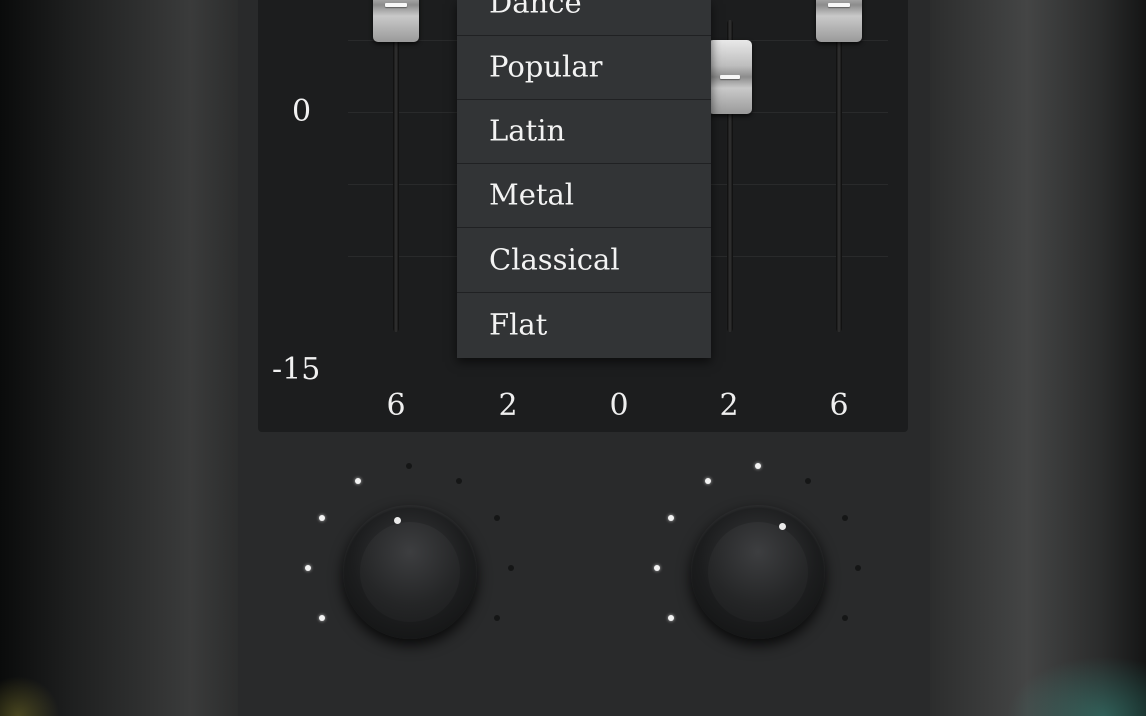 Image resolution: width=1146 pixels, height=716 pixels. What do you see at coordinates (535, 9) in the screenshot?
I see `preset-option-label: Dance` at bounding box center [535, 9].